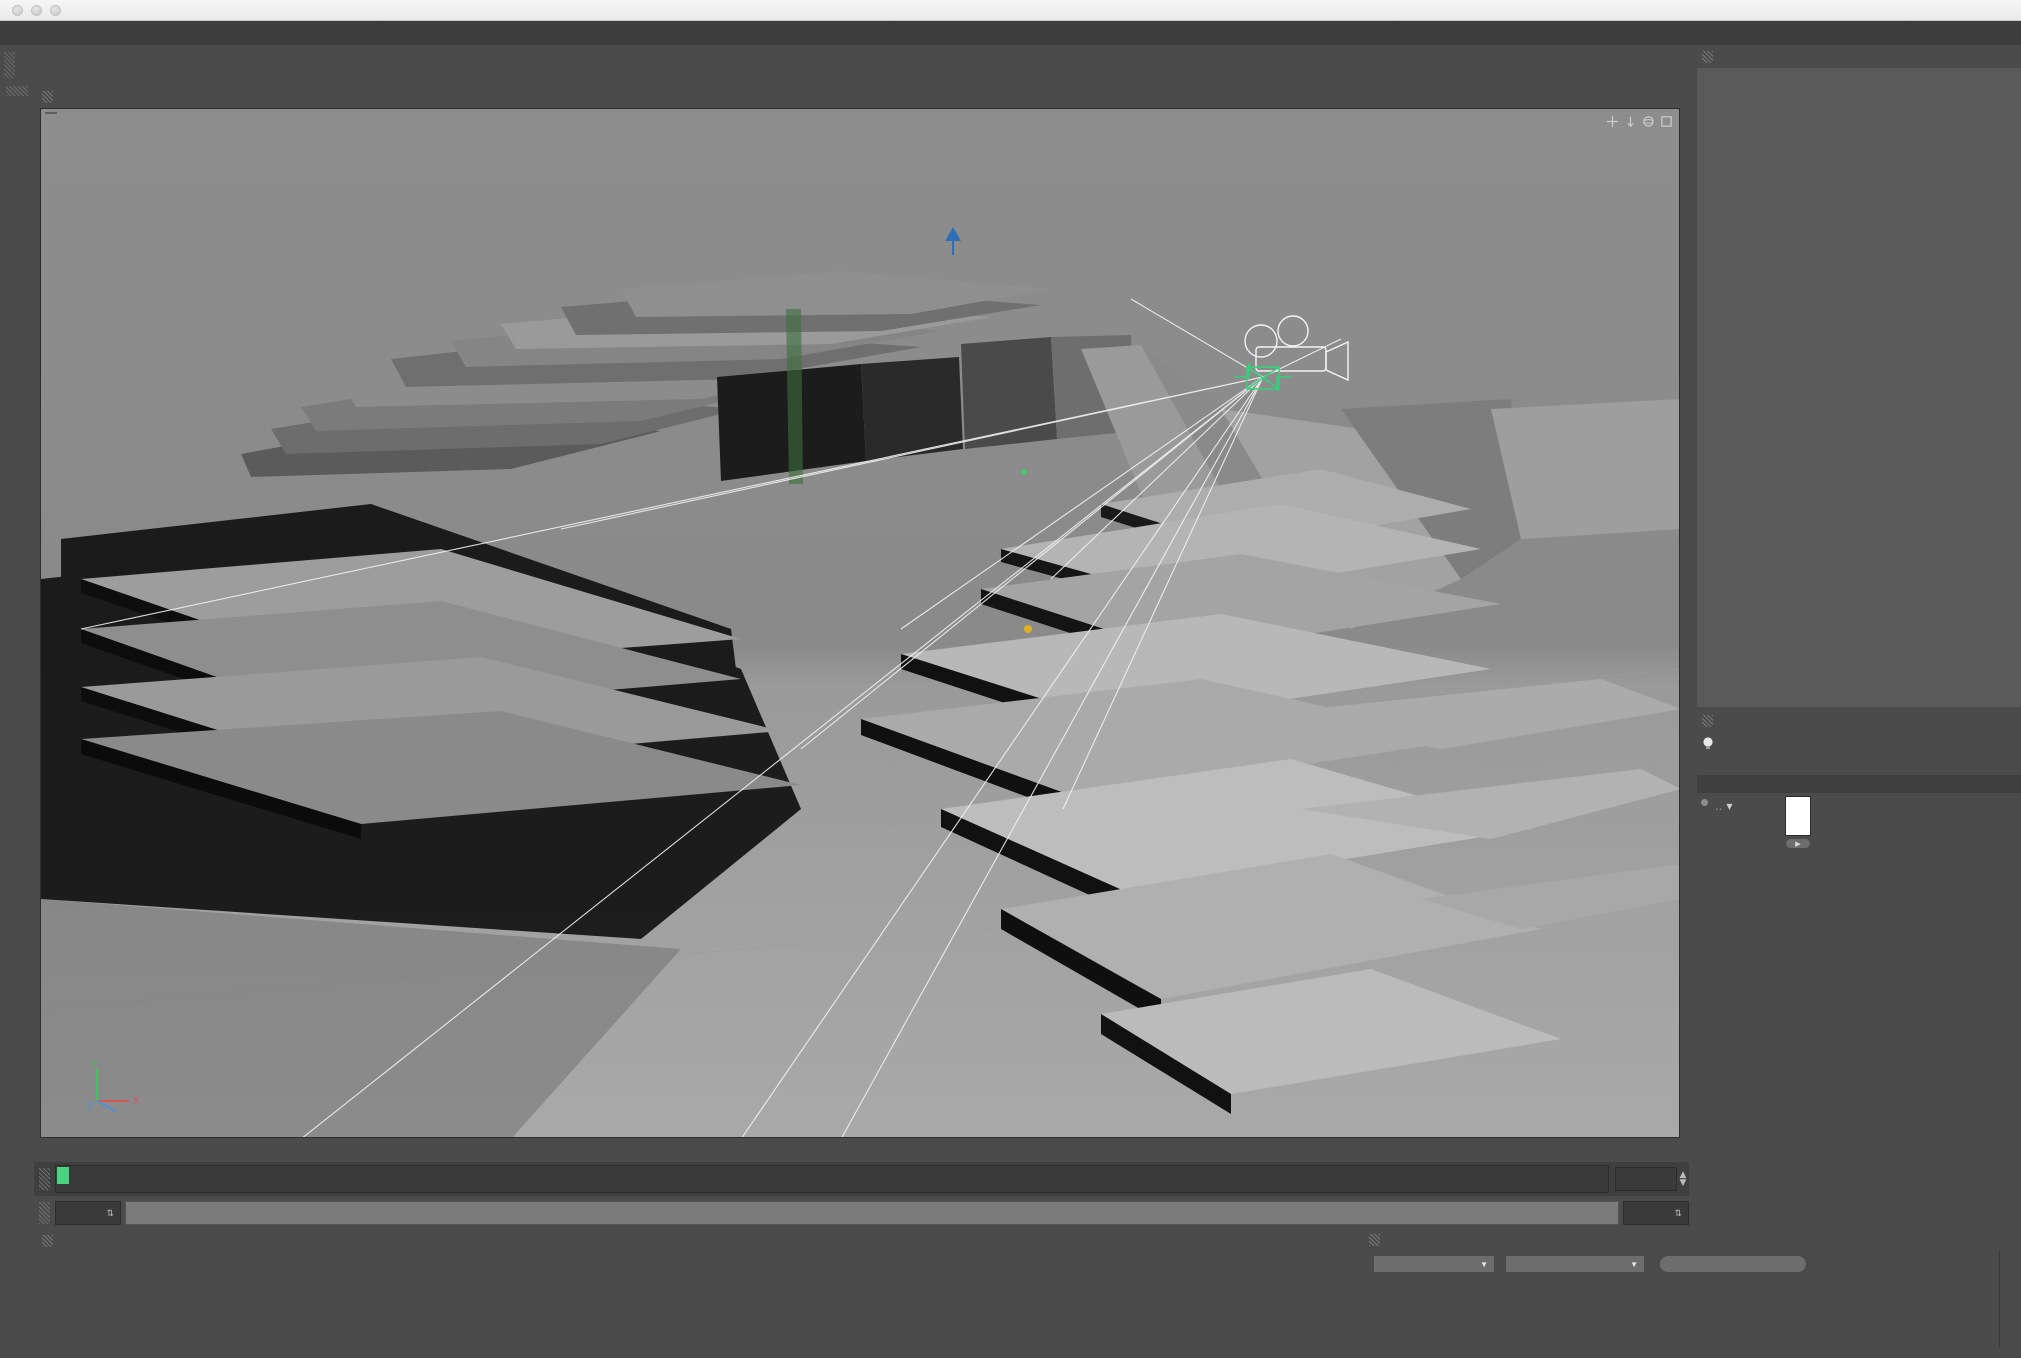  What do you see at coordinates (51, 113) in the screenshot?
I see `viewport-view-label` at bounding box center [51, 113].